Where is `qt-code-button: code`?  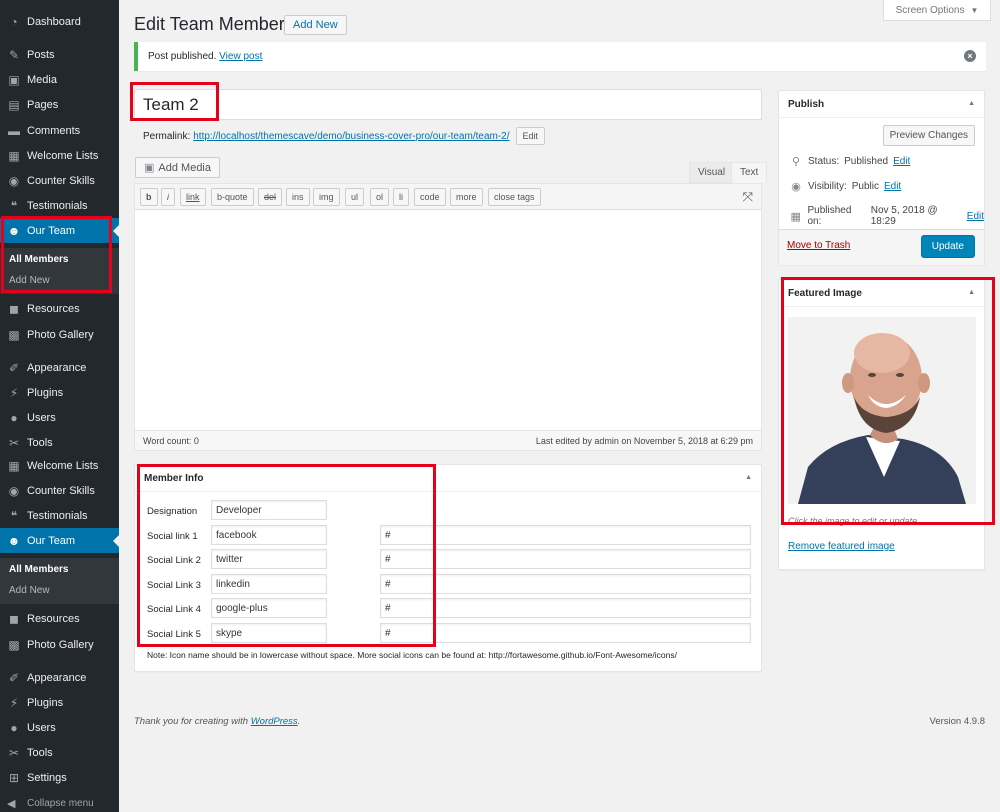 qt-code-button: code is located at coordinates (430, 197).